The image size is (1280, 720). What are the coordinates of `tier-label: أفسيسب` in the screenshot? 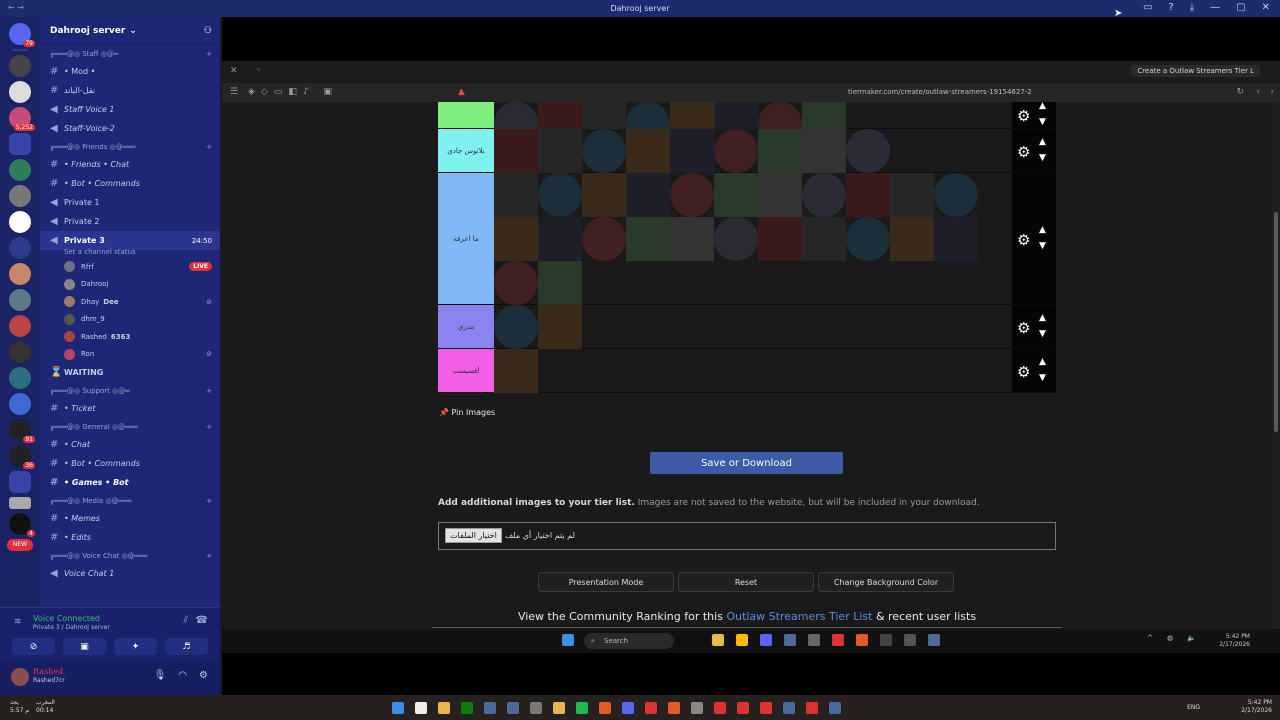 It's located at (466, 370).